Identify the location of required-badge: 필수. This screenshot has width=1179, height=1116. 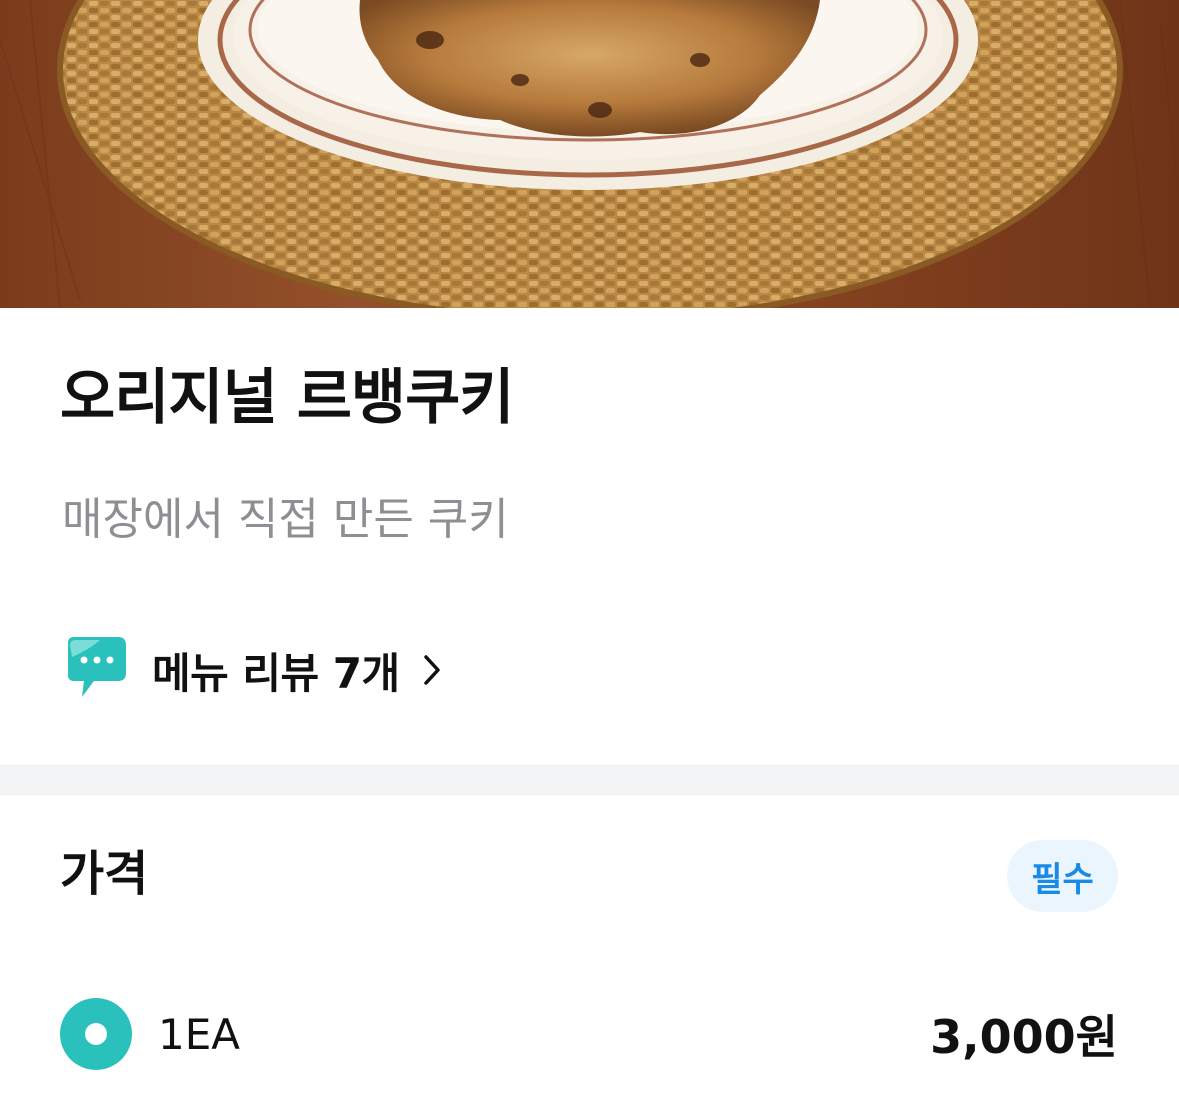
(1062, 876).